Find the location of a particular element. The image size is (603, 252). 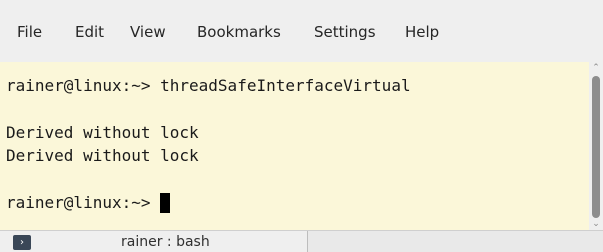

tab-session: › rainer : bash is located at coordinates (154, 241).